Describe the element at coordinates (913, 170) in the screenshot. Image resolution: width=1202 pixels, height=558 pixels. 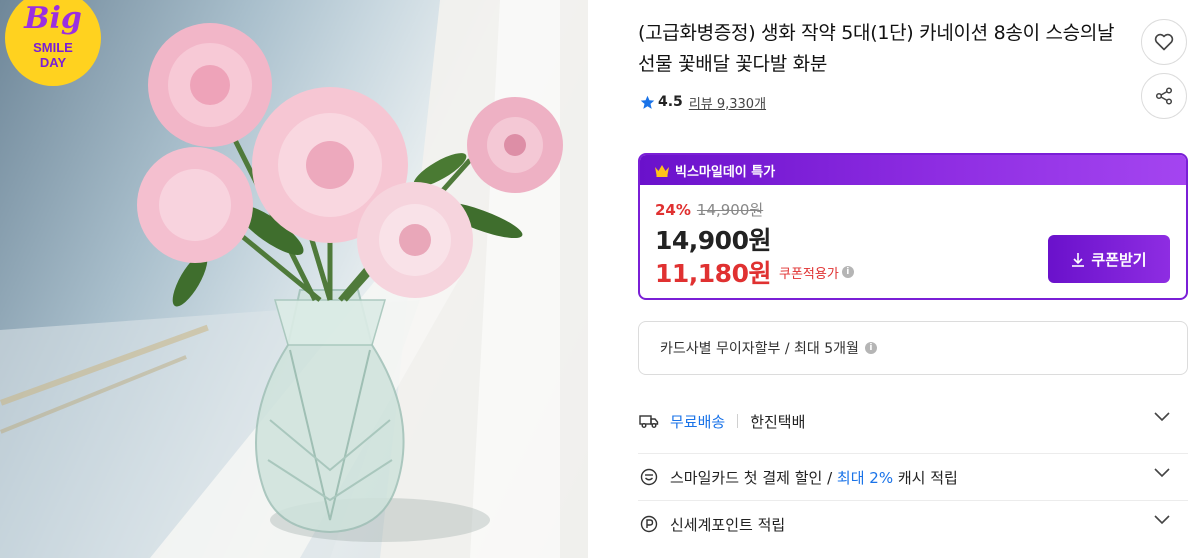
I see `deal-header: 빅스마일데이 특가` at that location.